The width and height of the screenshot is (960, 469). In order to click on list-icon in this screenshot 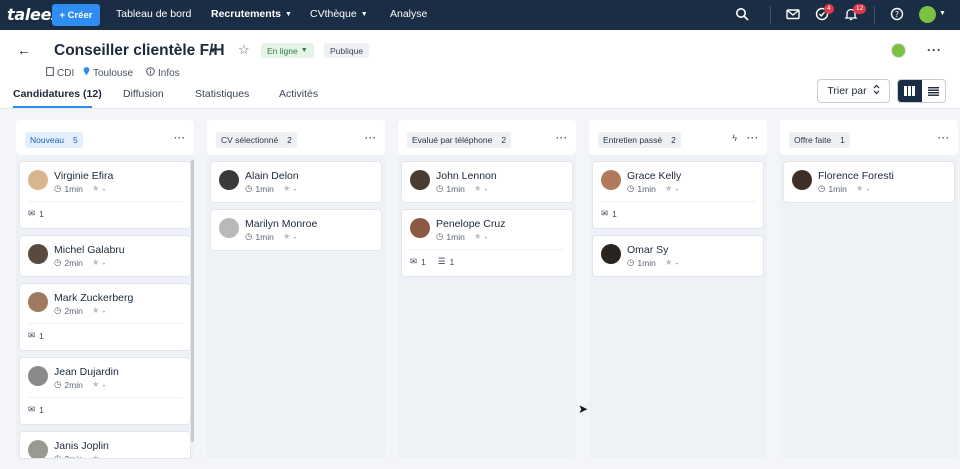, I will do `click(933, 91)`.